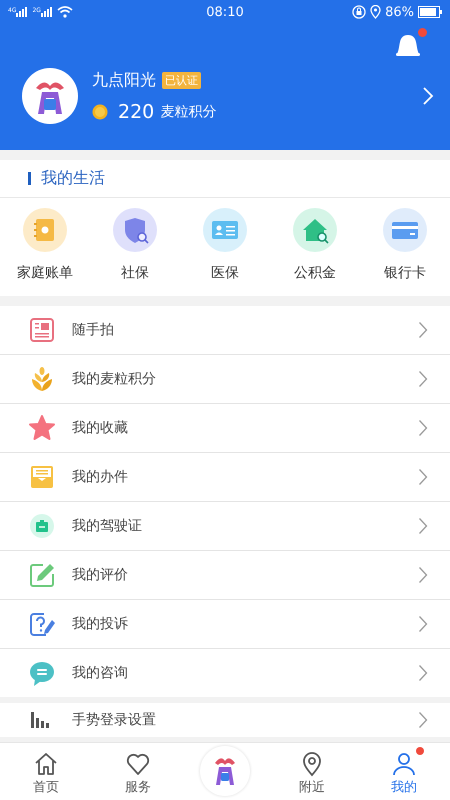 The image size is (450, 800). What do you see at coordinates (225, 673) in the screenshot?
I see `menu-row: 我的咨询` at bounding box center [225, 673].